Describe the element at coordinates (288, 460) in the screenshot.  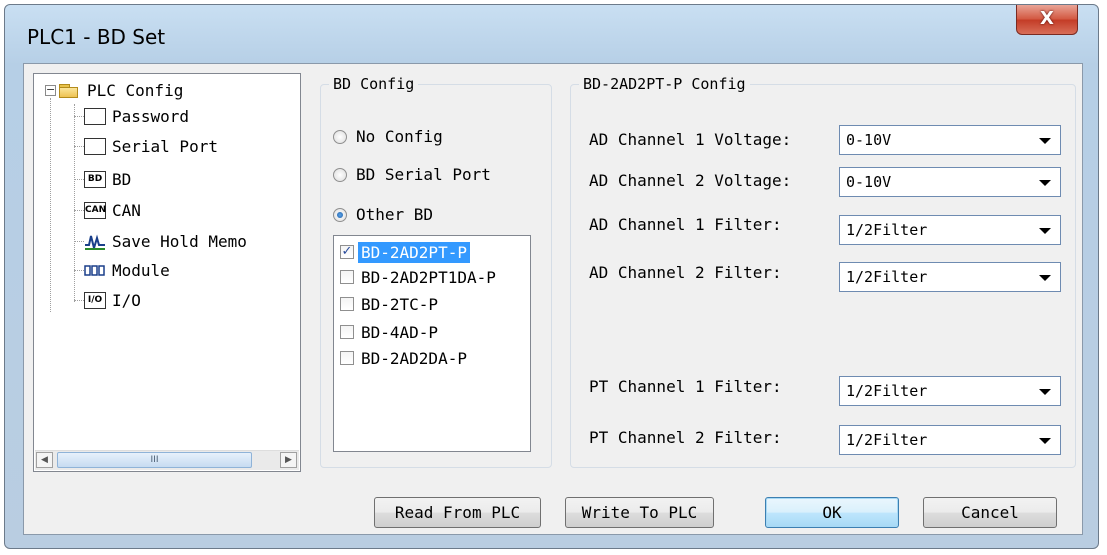
I see `scroll-right-button: ▶` at that location.